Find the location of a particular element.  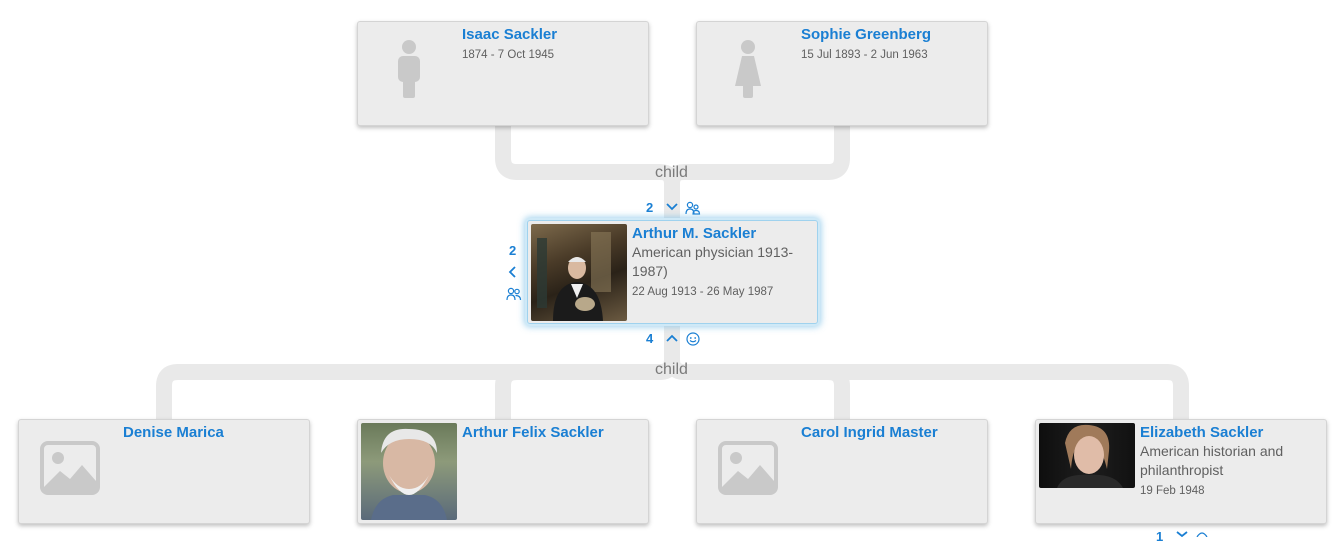

parents-child-label: child is located at coordinates (671, 172).